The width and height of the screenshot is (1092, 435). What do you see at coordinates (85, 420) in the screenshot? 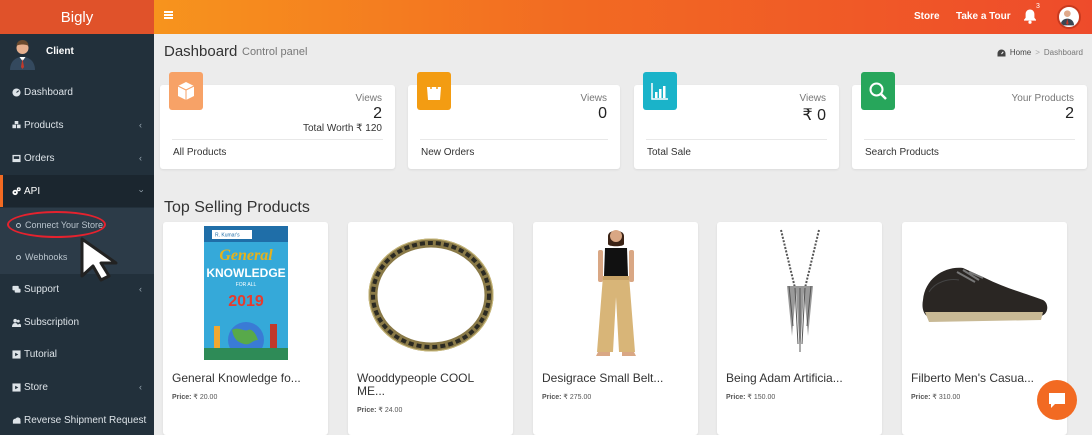
I see `sidebar-item-label: Reverse Shipment Request` at bounding box center [85, 420].